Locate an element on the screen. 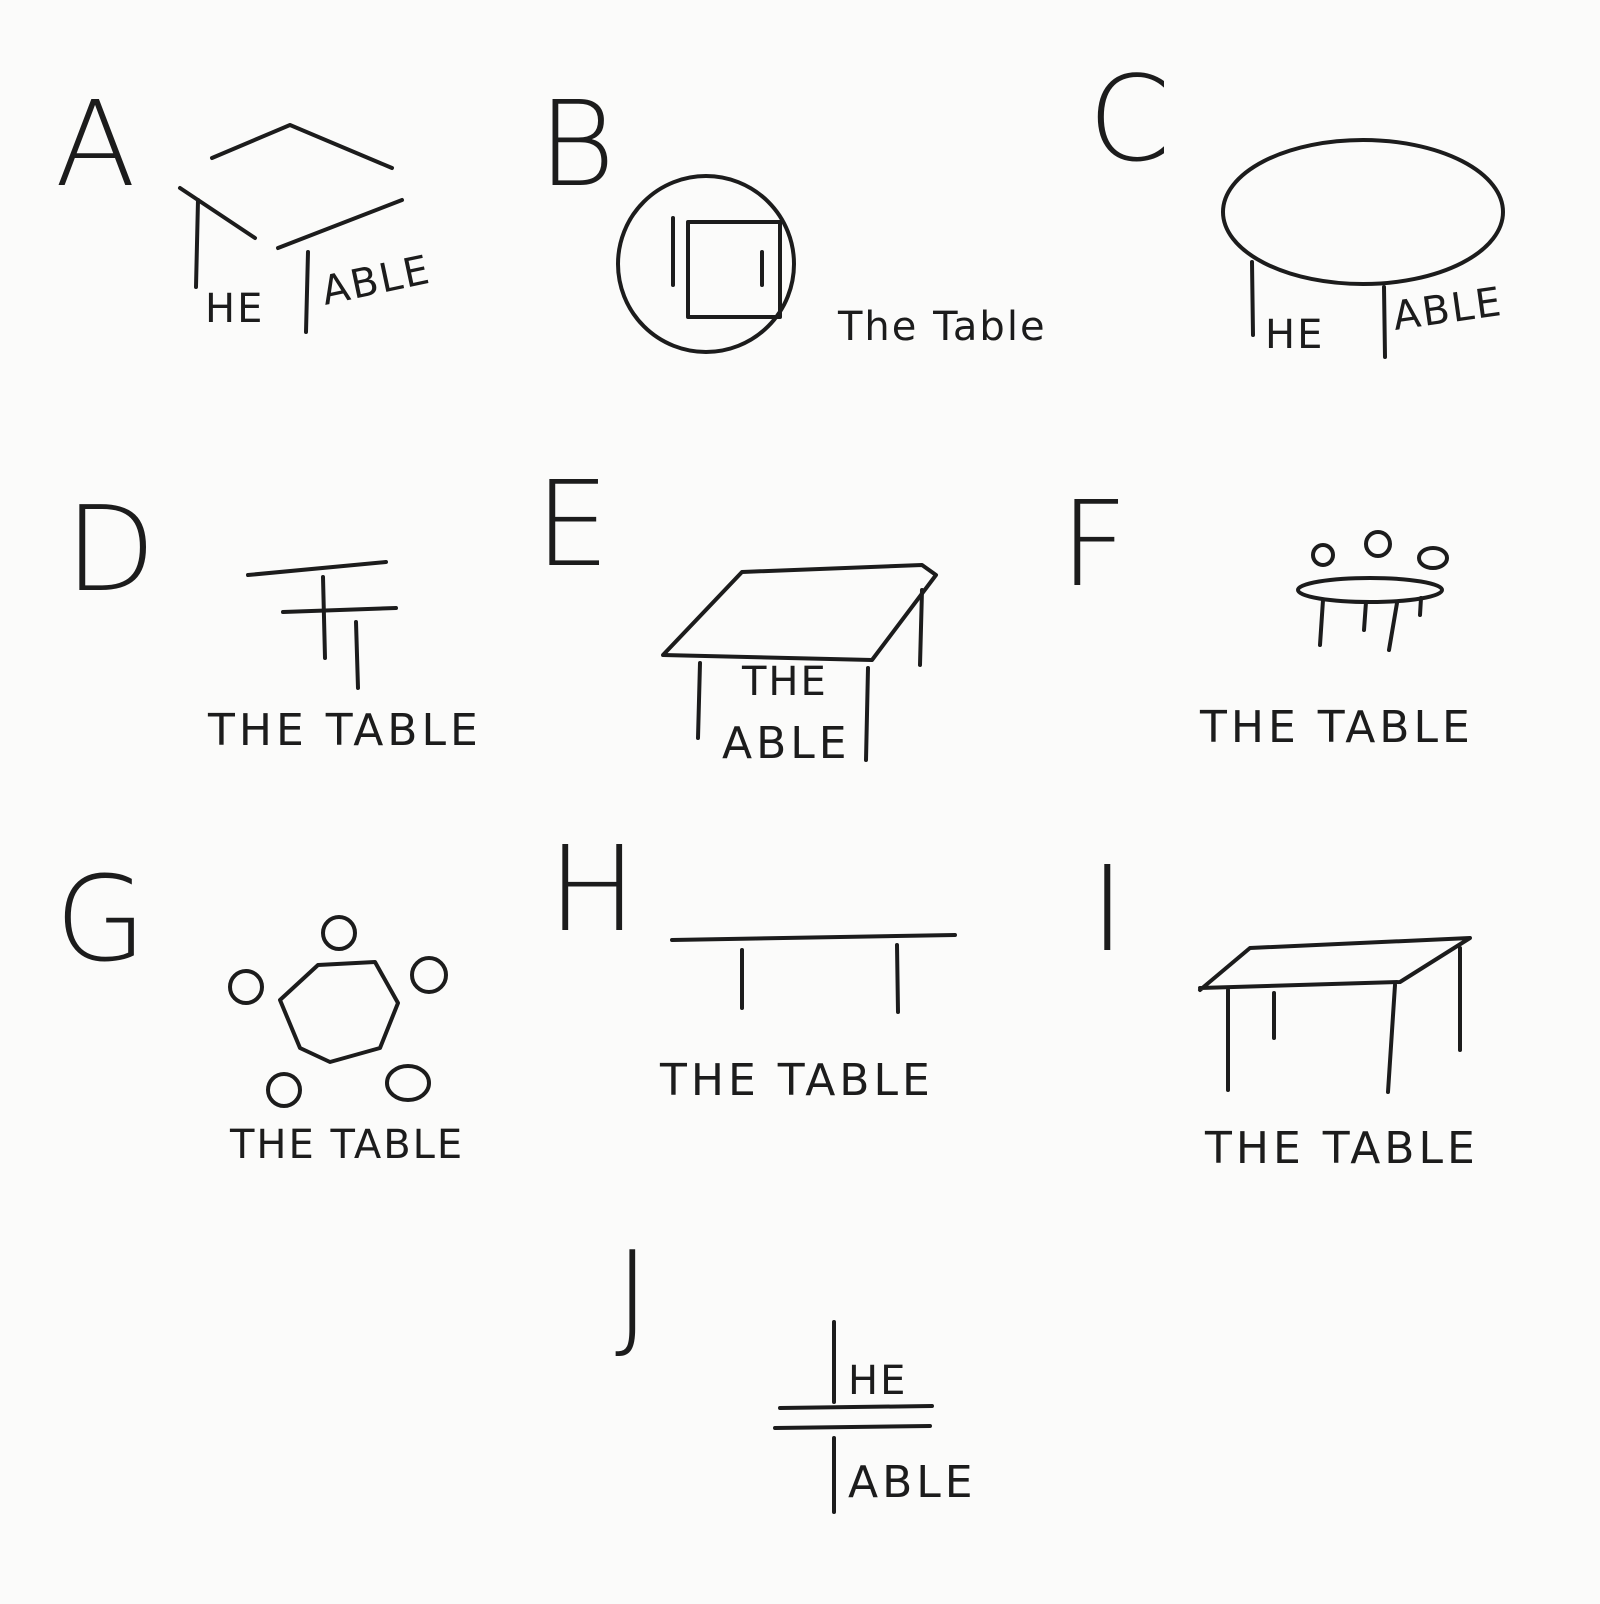 Image resolution: width=1600 pixels, height=1604 pixels. letter-g: G is located at coordinates (100, 919).